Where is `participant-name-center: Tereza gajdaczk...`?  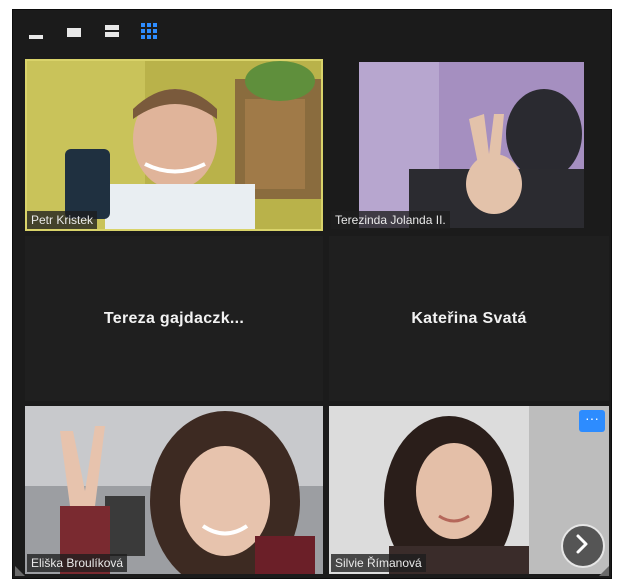 participant-name-center: Tereza gajdaczk... is located at coordinates (174, 318).